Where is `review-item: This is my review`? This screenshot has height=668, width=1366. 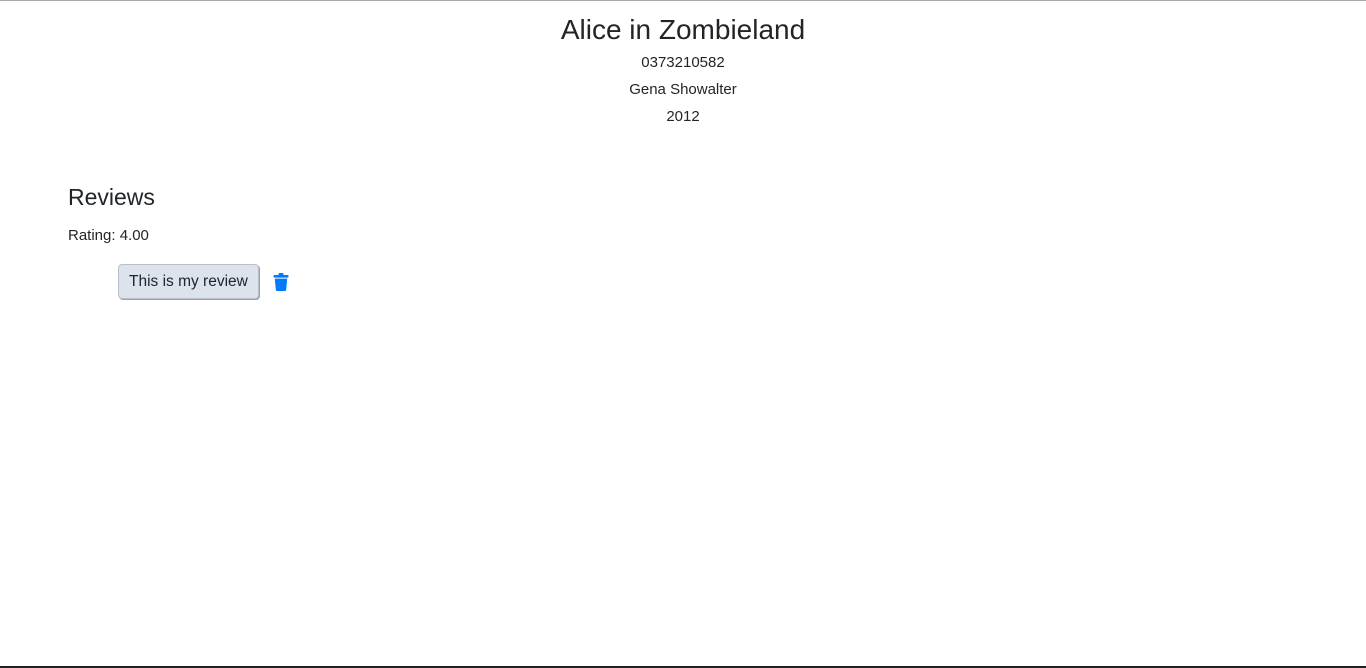 review-item: This is my review is located at coordinates (203, 281).